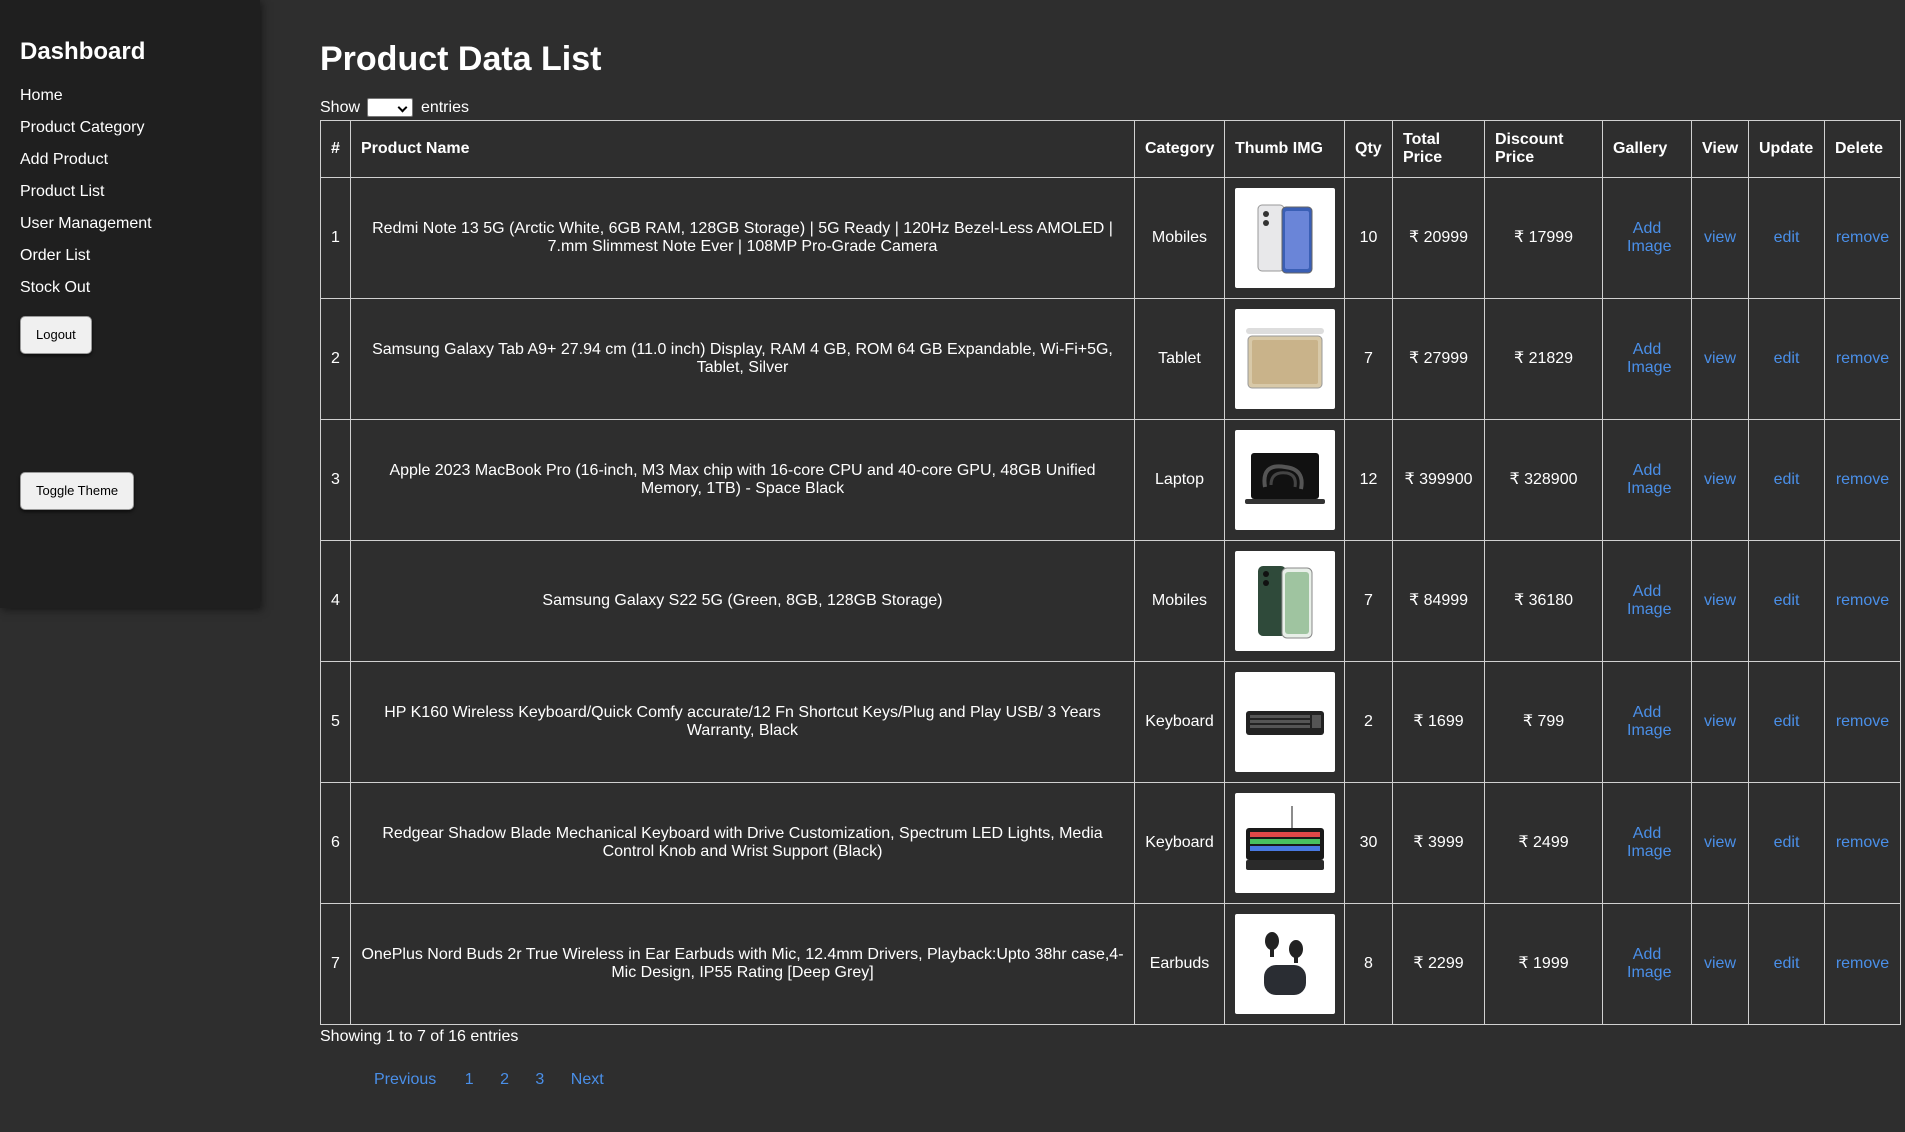 This screenshot has width=1905, height=1132. Describe the element at coordinates (469, 1079) in the screenshot. I see `pagination-page-1: 1` at that location.